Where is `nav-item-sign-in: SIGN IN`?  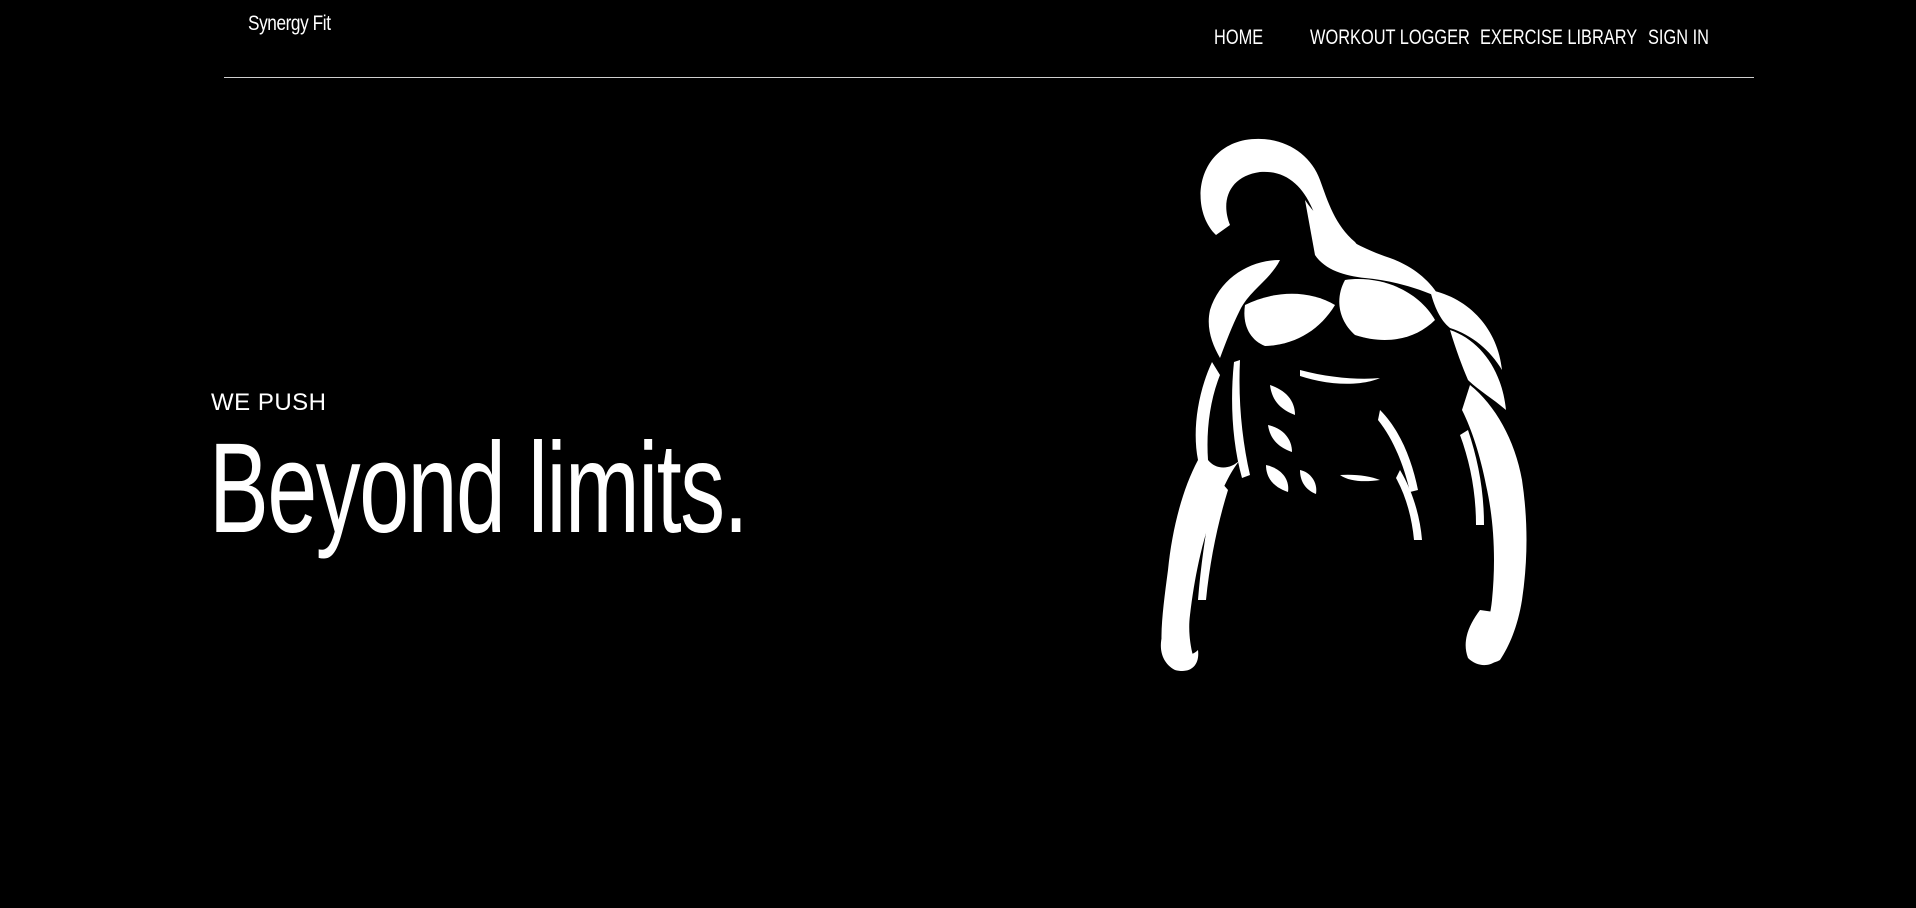 nav-item-sign-in: SIGN IN is located at coordinates (1678, 39).